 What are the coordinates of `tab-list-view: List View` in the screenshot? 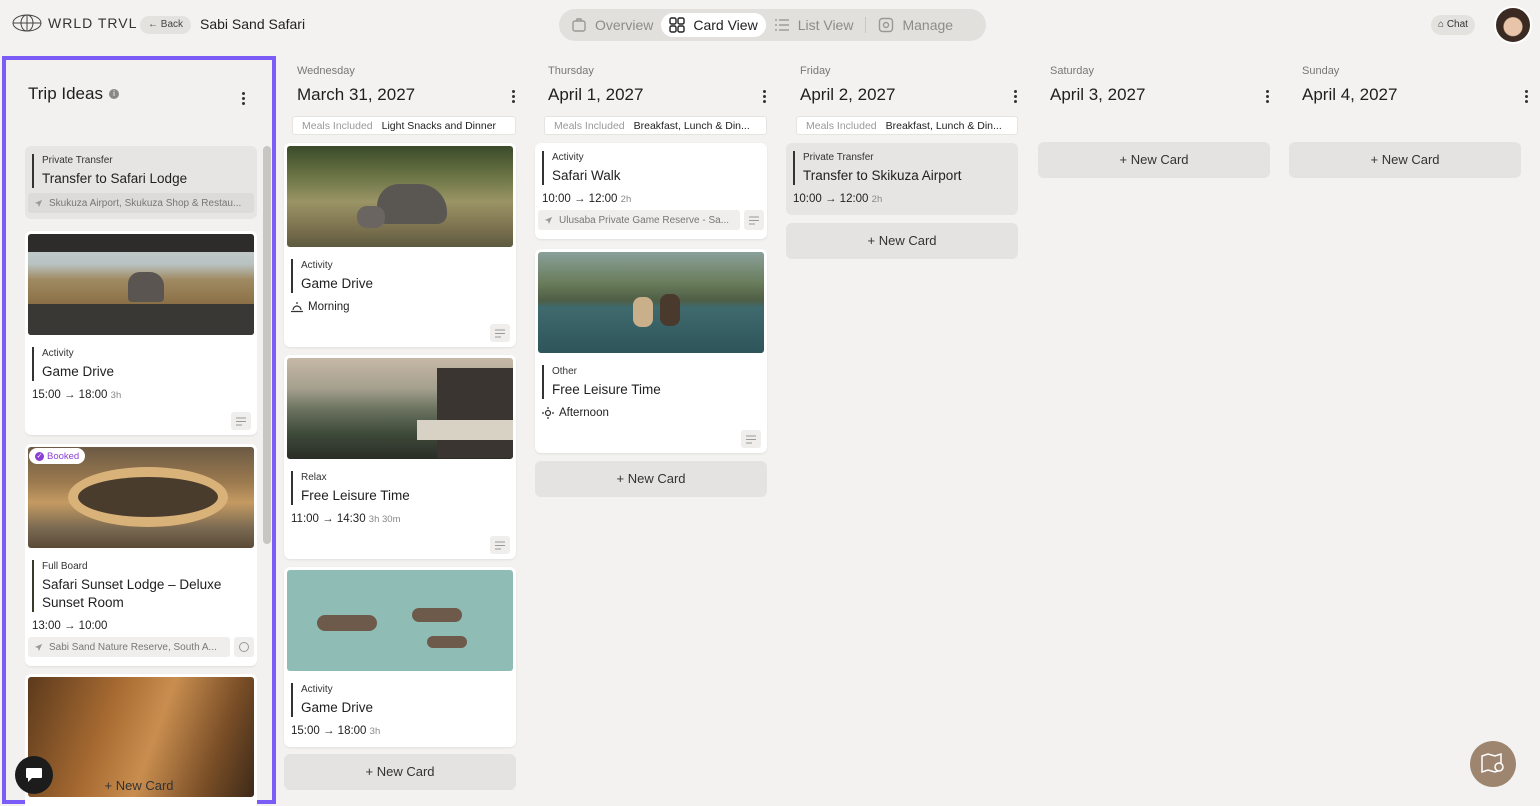 It's located at (814, 25).